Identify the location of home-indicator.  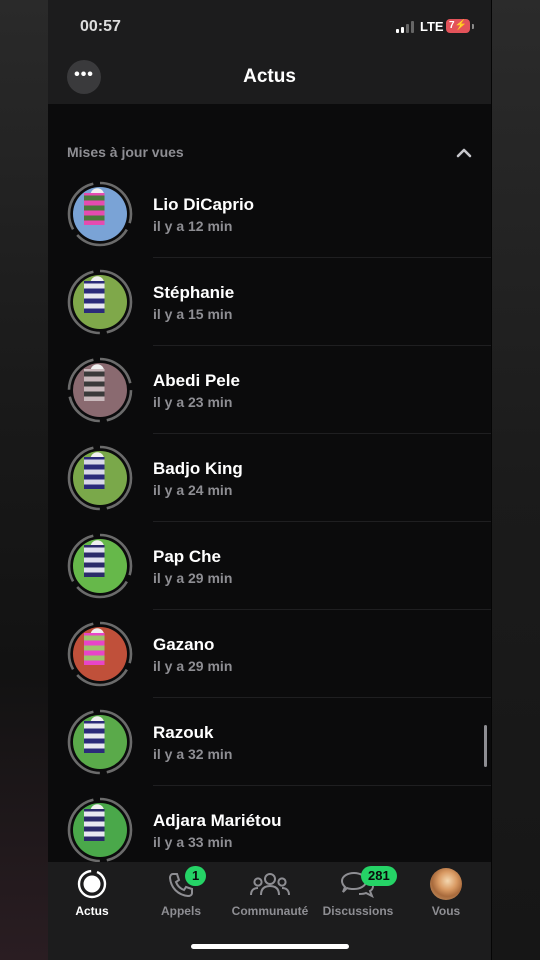
(270, 946).